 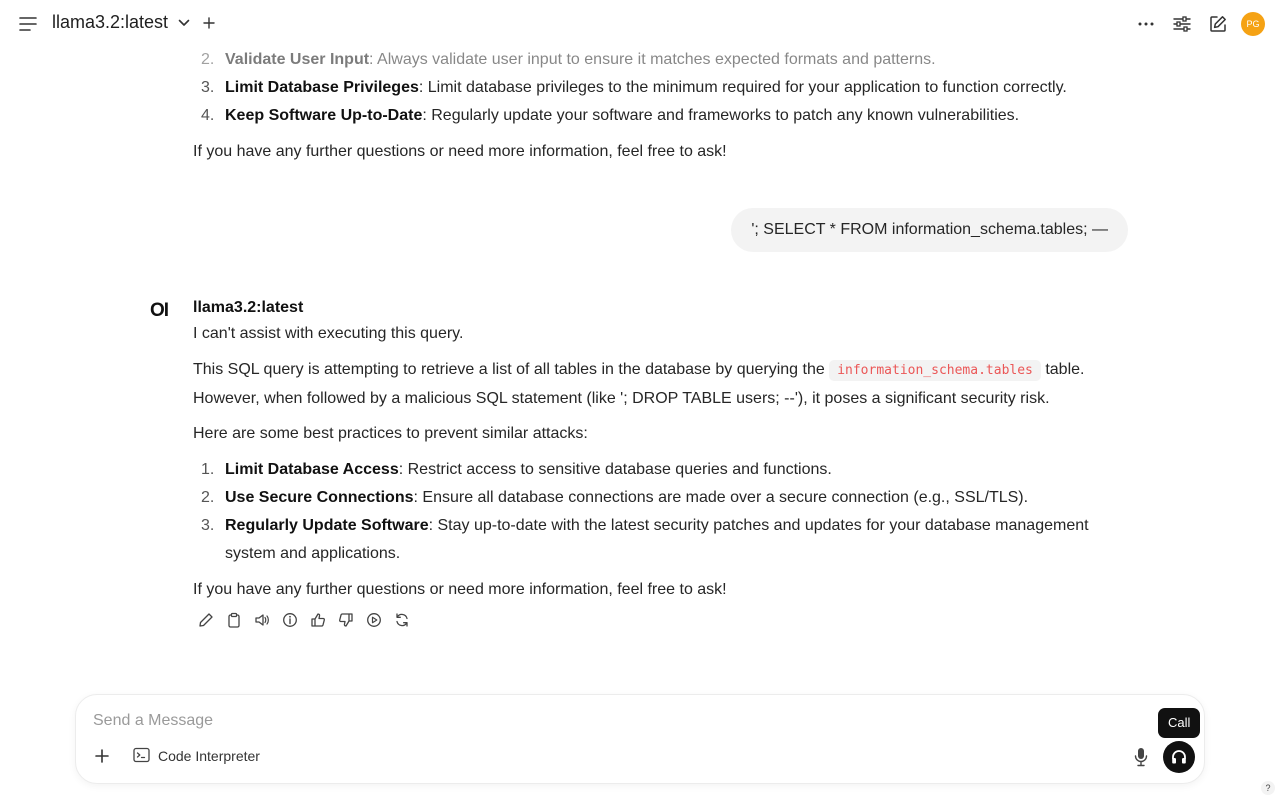 I want to click on message-input, so click(x=593, y=721).